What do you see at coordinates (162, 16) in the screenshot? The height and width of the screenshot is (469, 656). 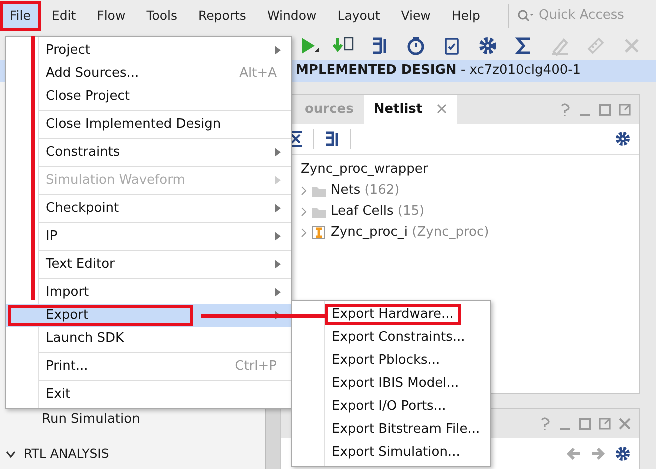 I see `menu-item: Tools` at bounding box center [162, 16].